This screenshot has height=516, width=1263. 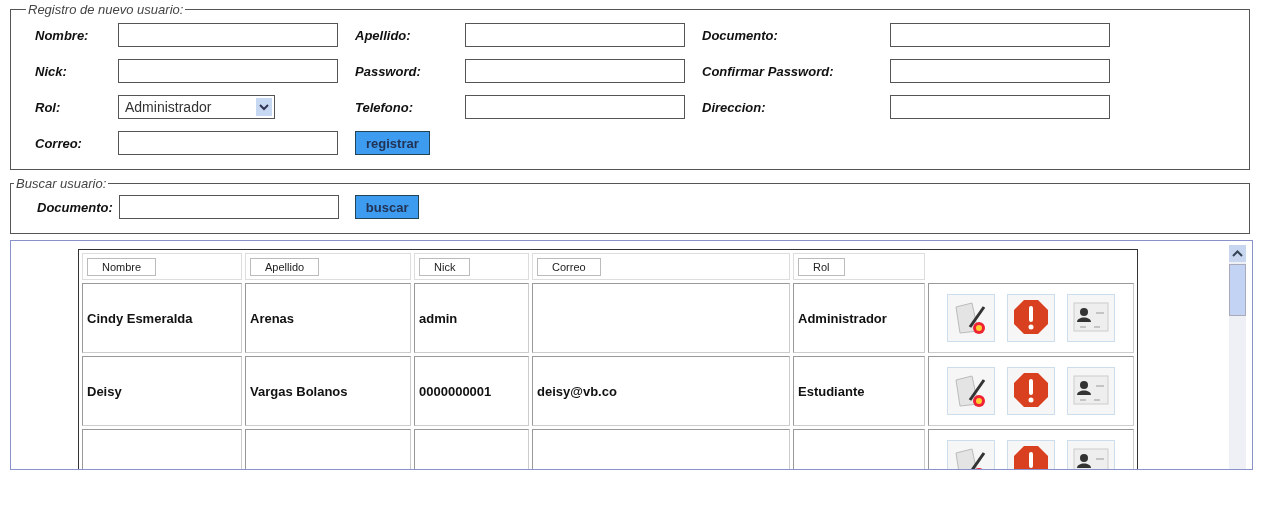 I want to click on table-cell: Deisy, so click(x=162, y=391).